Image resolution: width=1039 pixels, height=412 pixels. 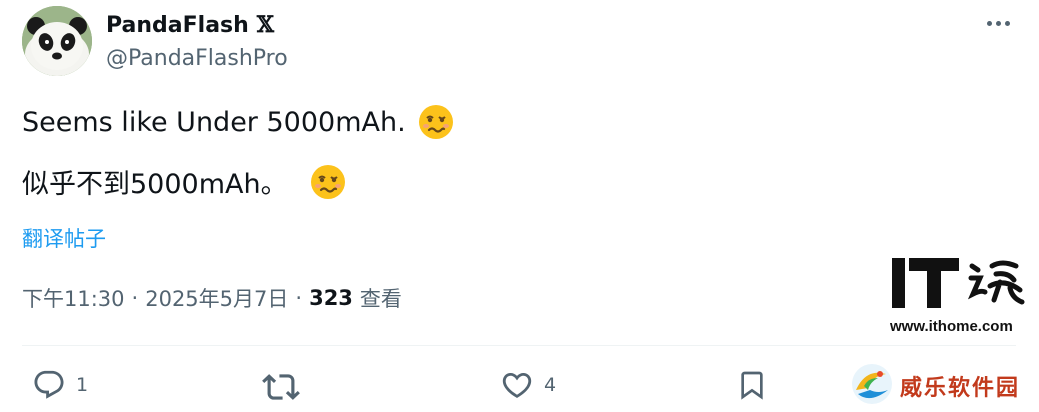 I want to click on translate-post-link: 翻译帖子, so click(x=64, y=238).